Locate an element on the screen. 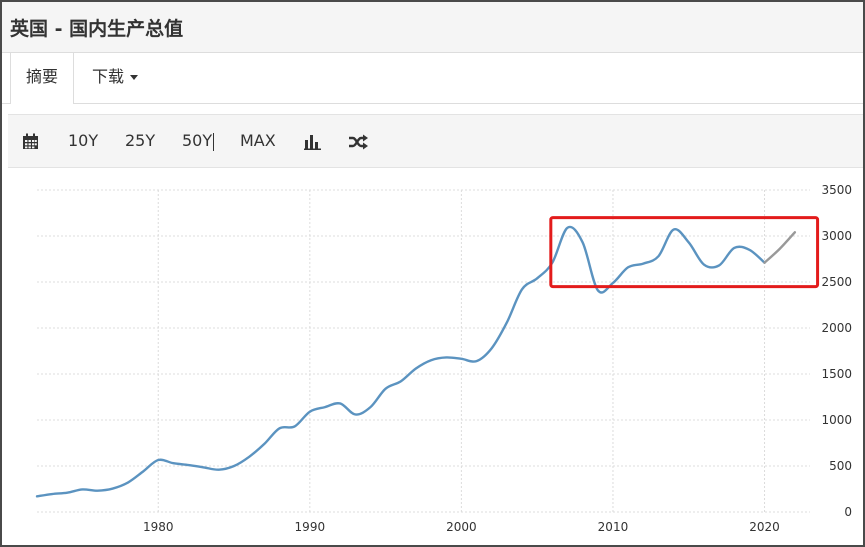  y-tick-label: 1500 is located at coordinates (836, 374).